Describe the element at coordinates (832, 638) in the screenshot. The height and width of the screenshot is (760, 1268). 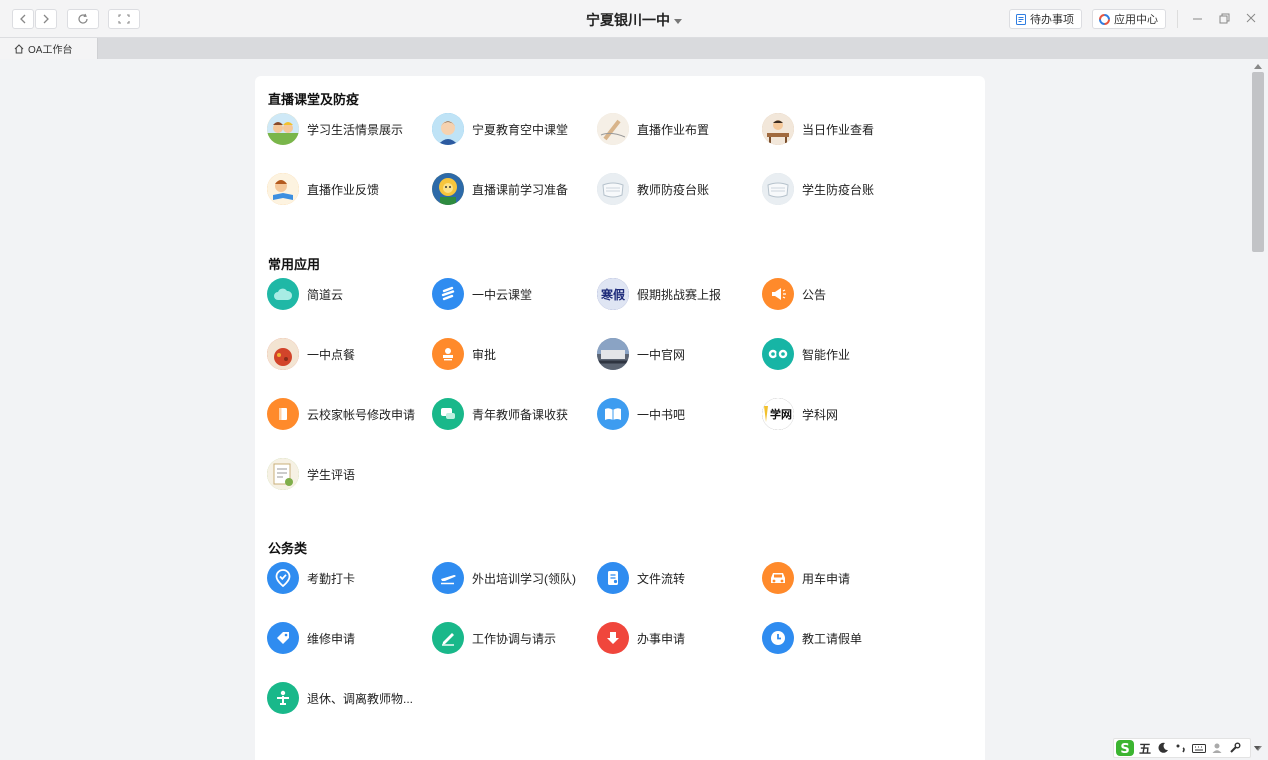
I see `app-label: 教工请假单` at that location.